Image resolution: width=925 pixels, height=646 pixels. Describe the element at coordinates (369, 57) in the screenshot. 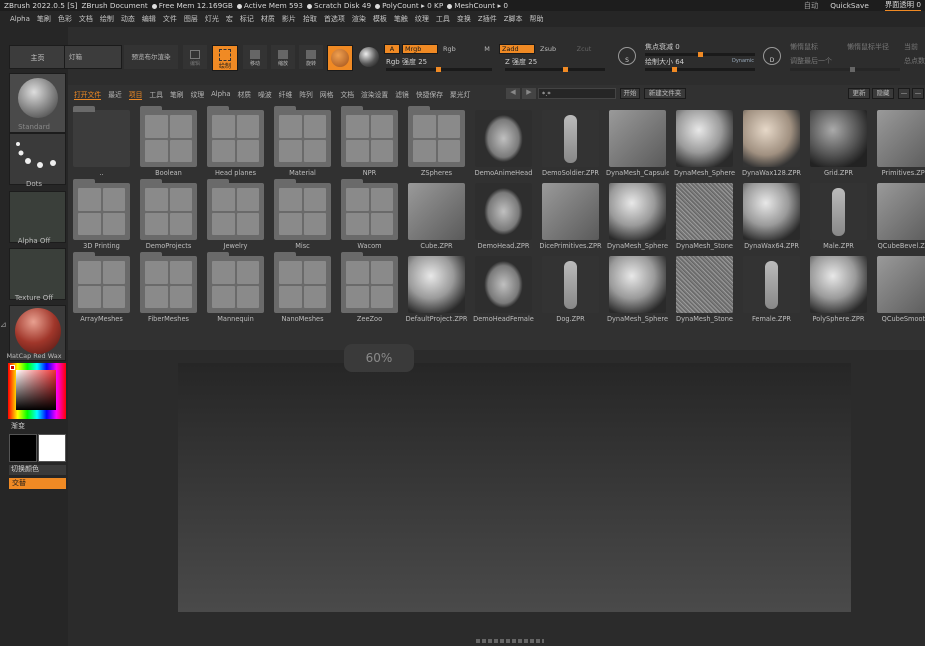

I see `color-sphere-icon` at that location.